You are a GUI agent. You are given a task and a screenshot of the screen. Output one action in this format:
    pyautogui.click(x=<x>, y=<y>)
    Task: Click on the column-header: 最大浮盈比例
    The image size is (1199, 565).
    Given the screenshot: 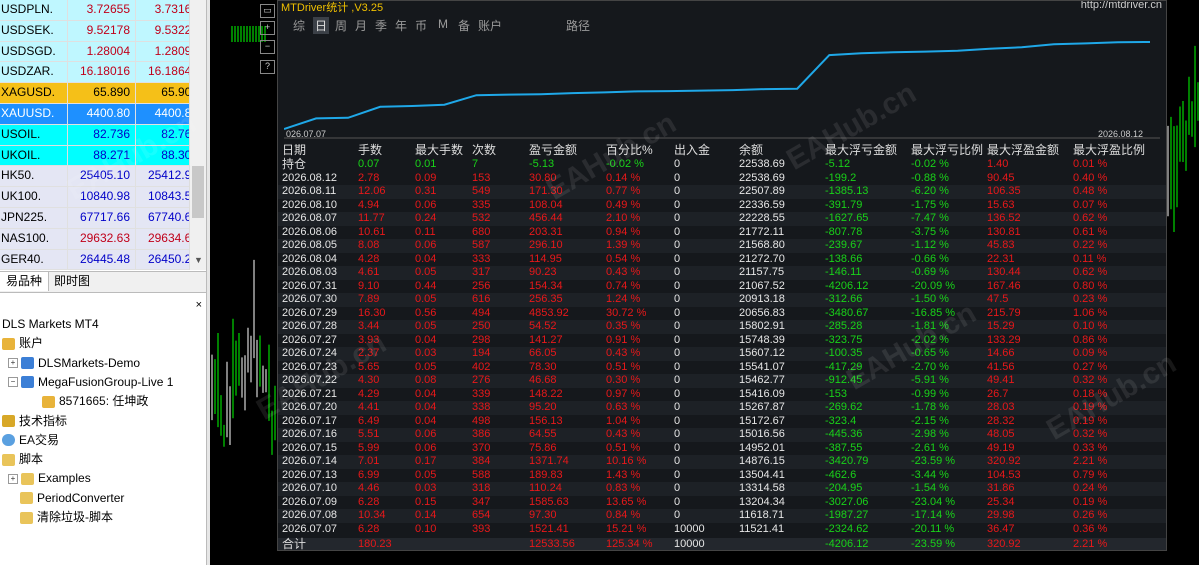 What is the action you would take?
    pyautogui.click(x=1109, y=150)
    